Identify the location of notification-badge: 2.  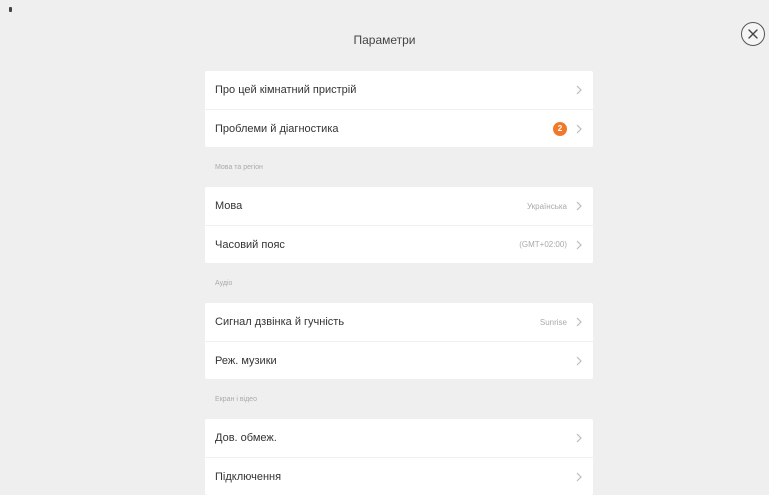
(560, 128).